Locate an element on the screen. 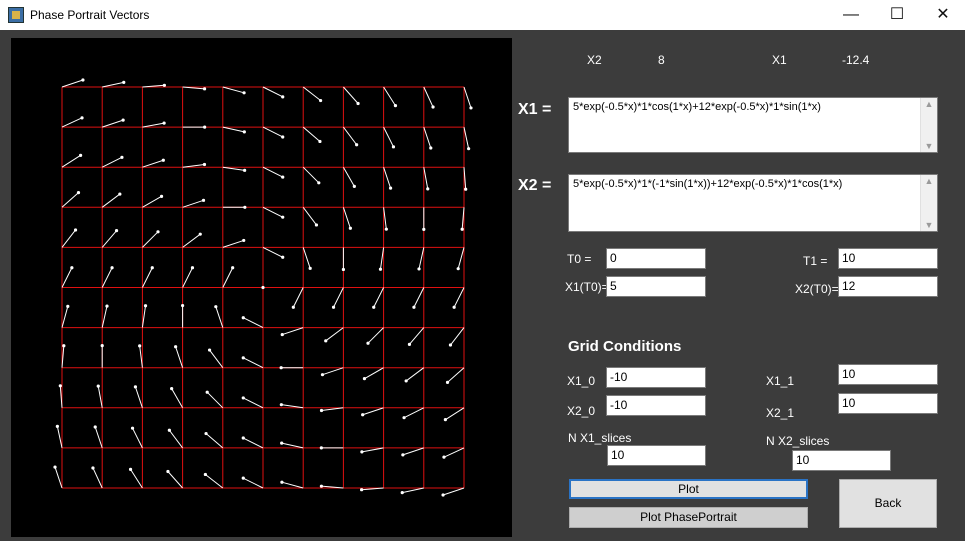 This screenshot has width=965, height=541. t1-field: 10 is located at coordinates (888, 258).